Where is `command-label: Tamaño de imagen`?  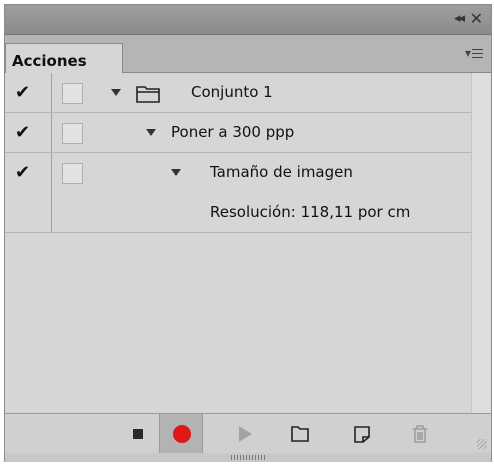
command-label: Tamaño de imagen is located at coordinates (281, 172).